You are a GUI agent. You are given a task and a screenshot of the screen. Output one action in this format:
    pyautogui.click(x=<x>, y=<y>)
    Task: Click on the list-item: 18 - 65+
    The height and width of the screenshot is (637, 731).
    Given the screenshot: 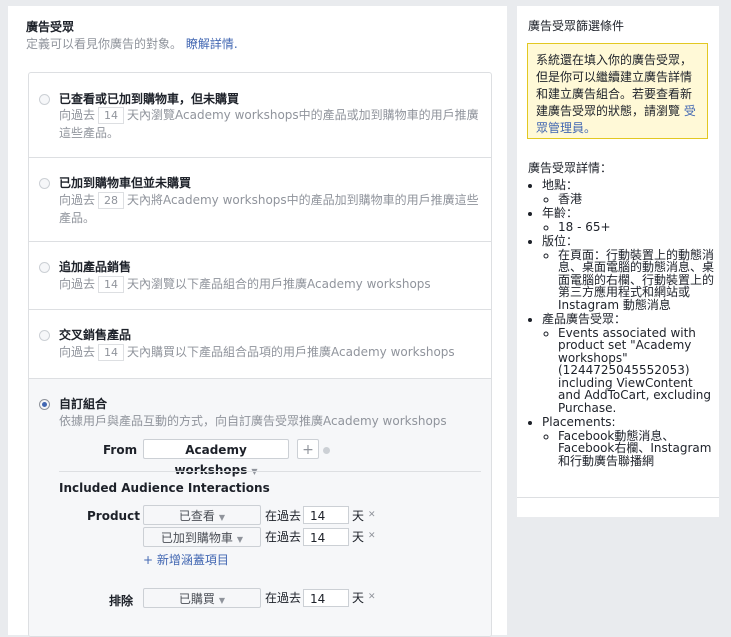 What is the action you would take?
    pyautogui.click(x=638, y=227)
    